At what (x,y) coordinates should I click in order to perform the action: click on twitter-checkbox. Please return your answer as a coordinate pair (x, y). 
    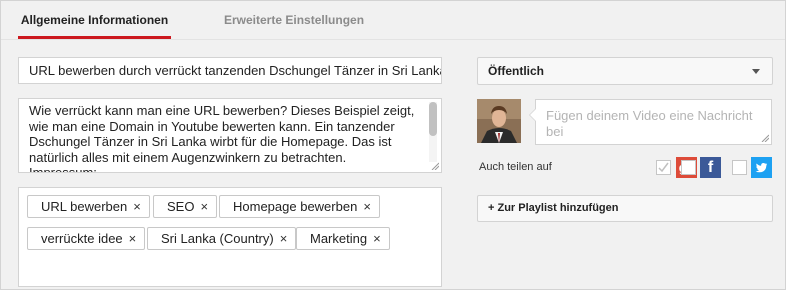
    Looking at the image, I should click on (739, 167).